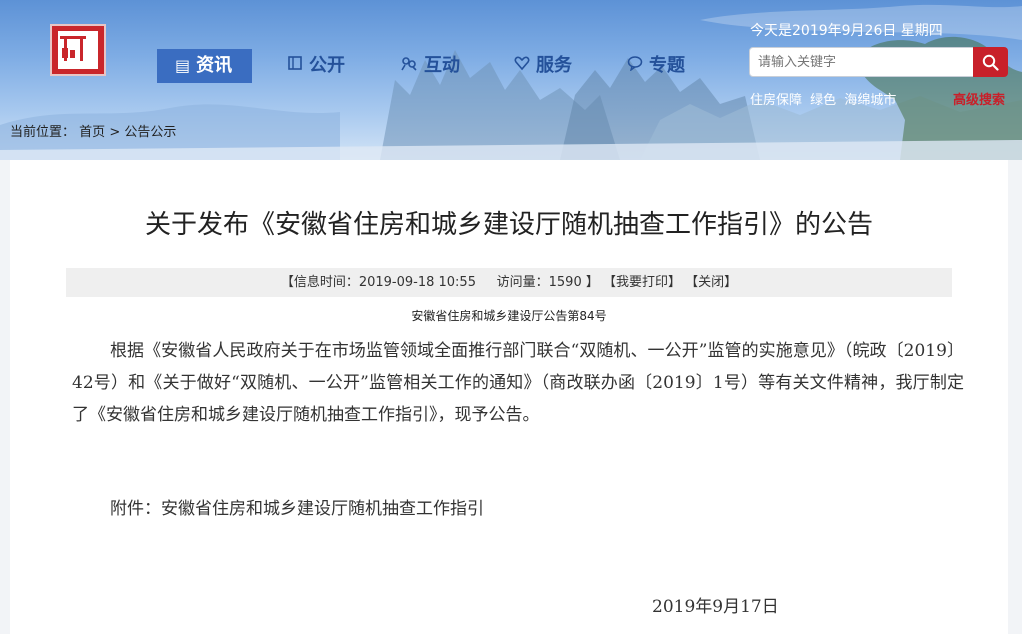 The width and height of the screenshot is (1022, 634). What do you see at coordinates (776, 100) in the screenshot?
I see `quick-link-housing: 住房保障` at bounding box center [776, 100].